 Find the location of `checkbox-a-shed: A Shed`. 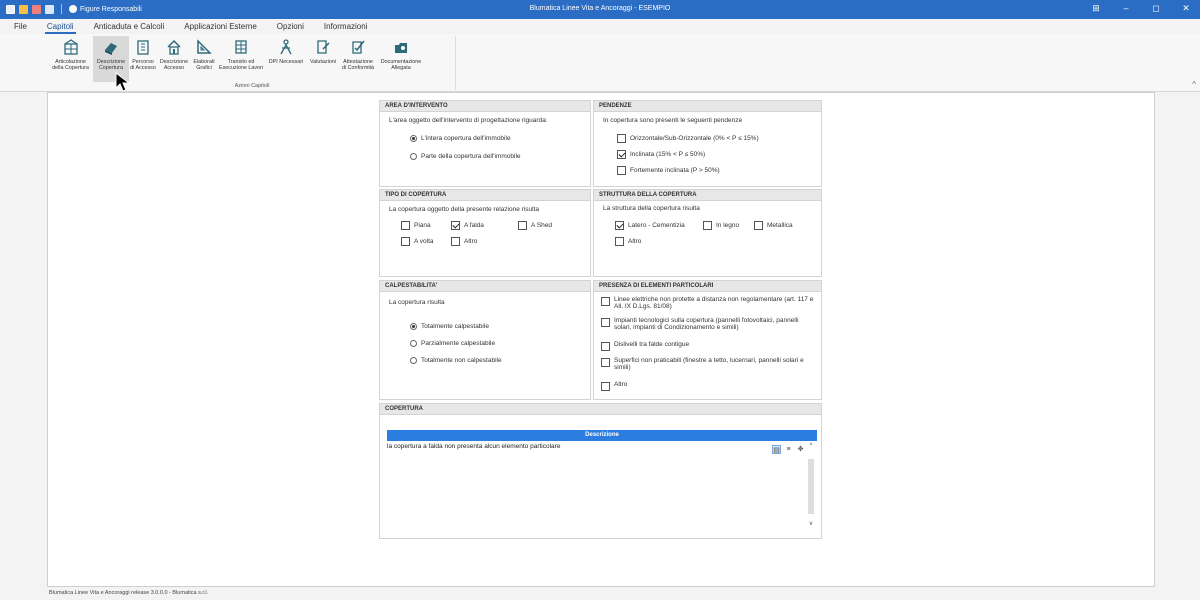

checkbox-a-shed: A Shed is located at coordinates (535, 225).